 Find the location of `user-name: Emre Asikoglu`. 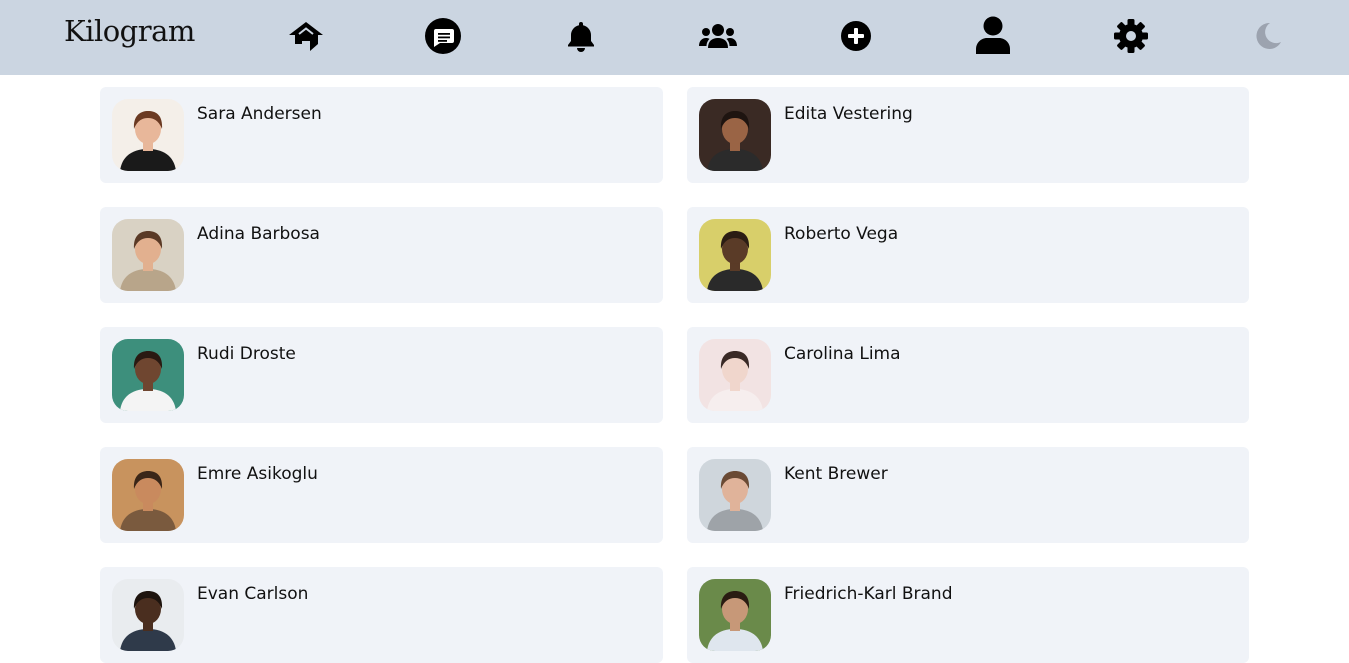

user-name: Emre Asikoglu is located at coordinates (257, 474).